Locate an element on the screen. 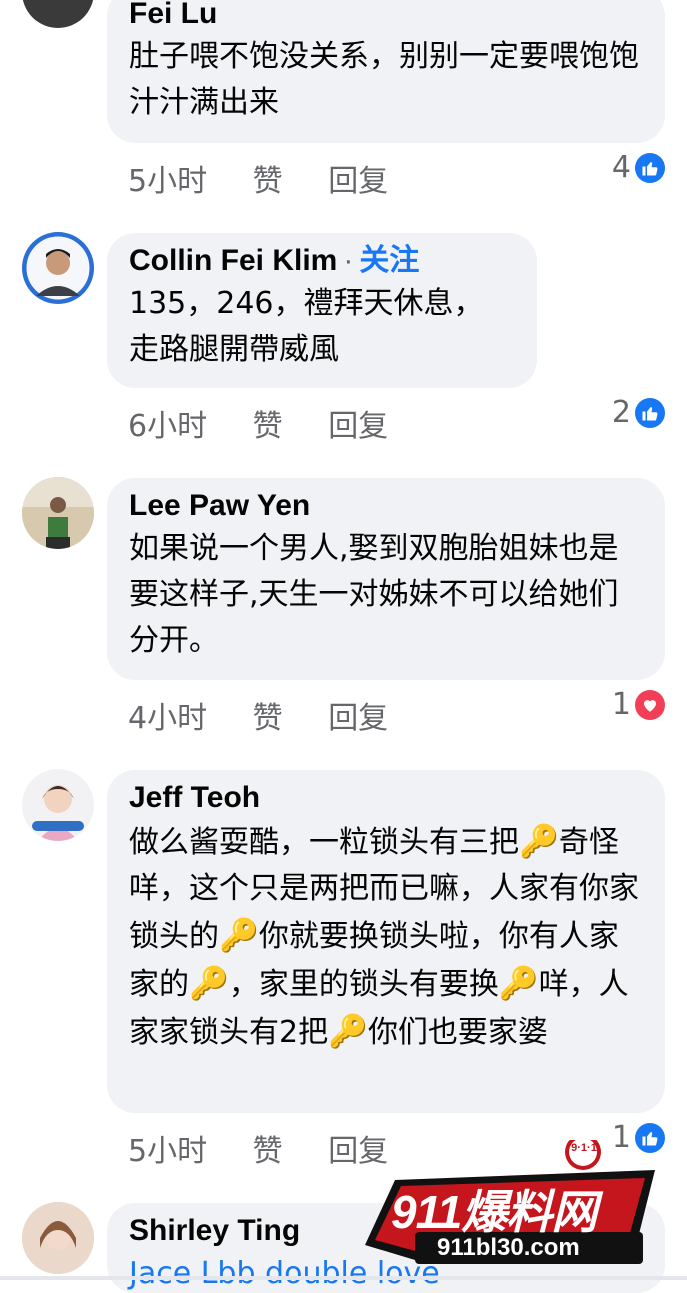 The image size is (687, 1293). comment-text-line-2: 走路腿開帶威風 is located at coordinates (234, 349).